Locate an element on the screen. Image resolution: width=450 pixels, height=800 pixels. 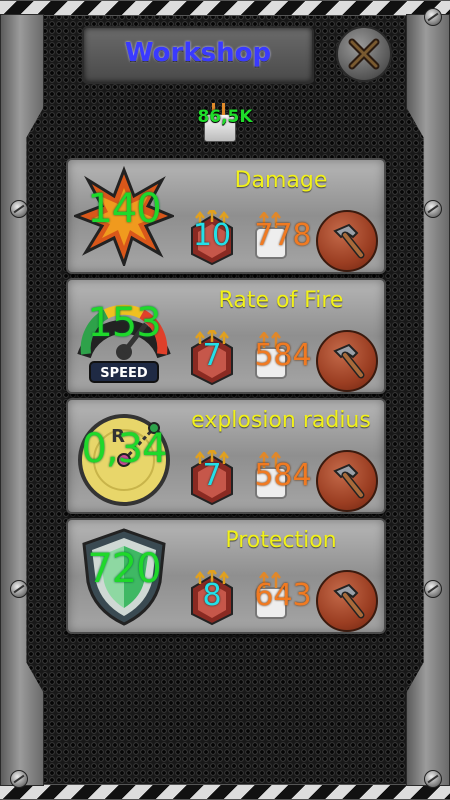
currency-display: 86,5K is located at coordinates (225, 119).